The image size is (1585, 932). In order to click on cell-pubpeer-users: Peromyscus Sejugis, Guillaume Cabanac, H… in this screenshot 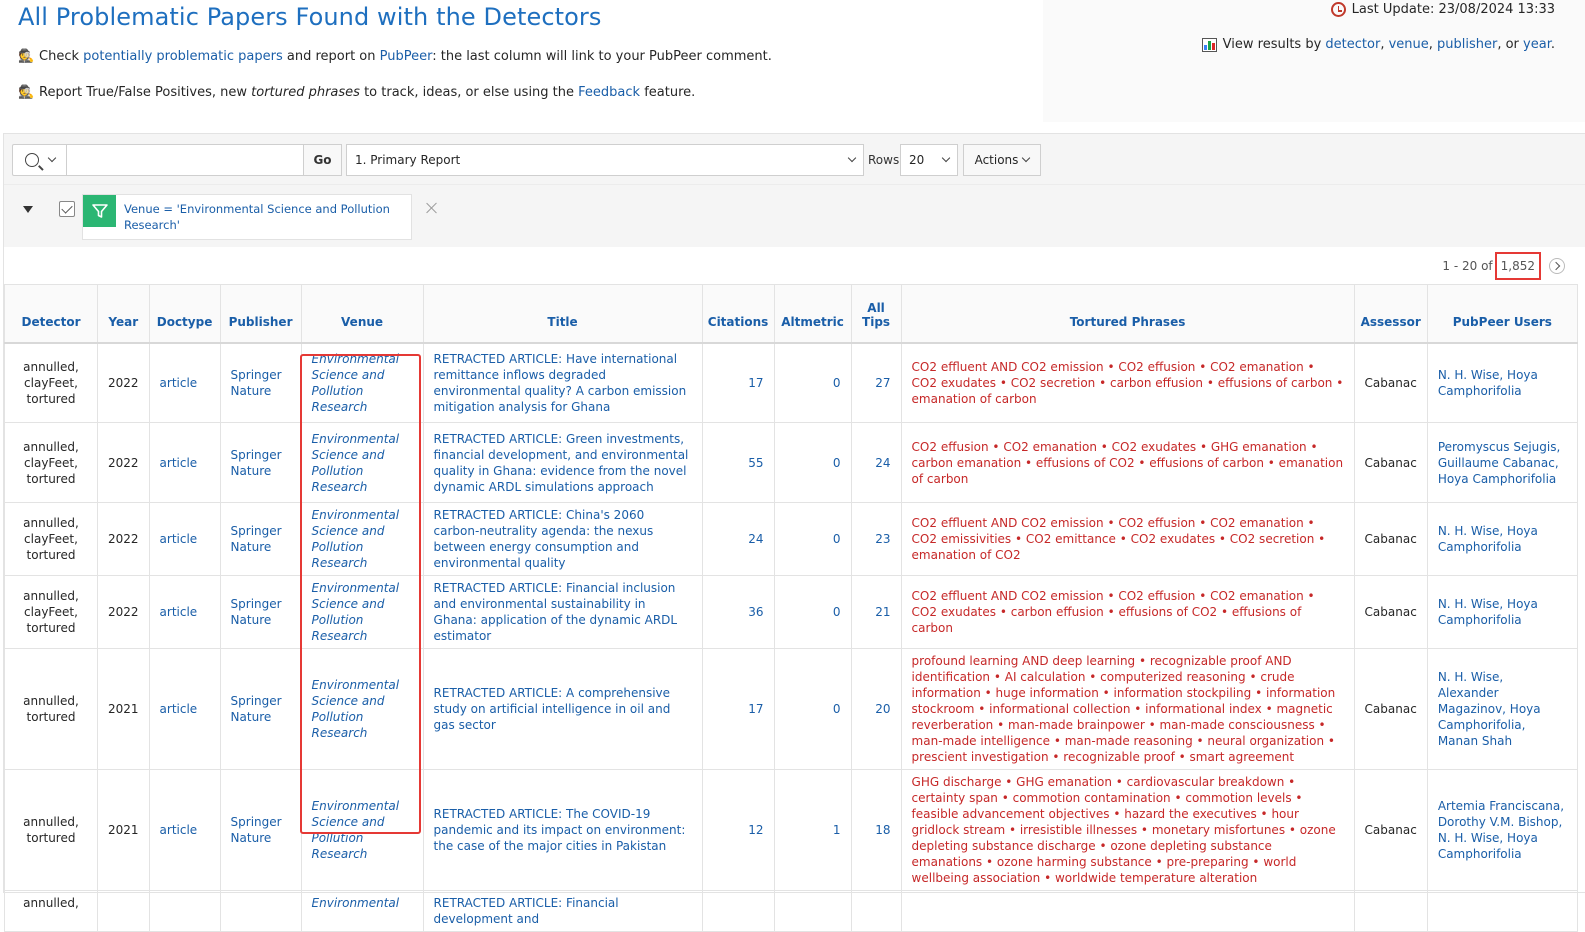, I will do `click(1502, 462)`.